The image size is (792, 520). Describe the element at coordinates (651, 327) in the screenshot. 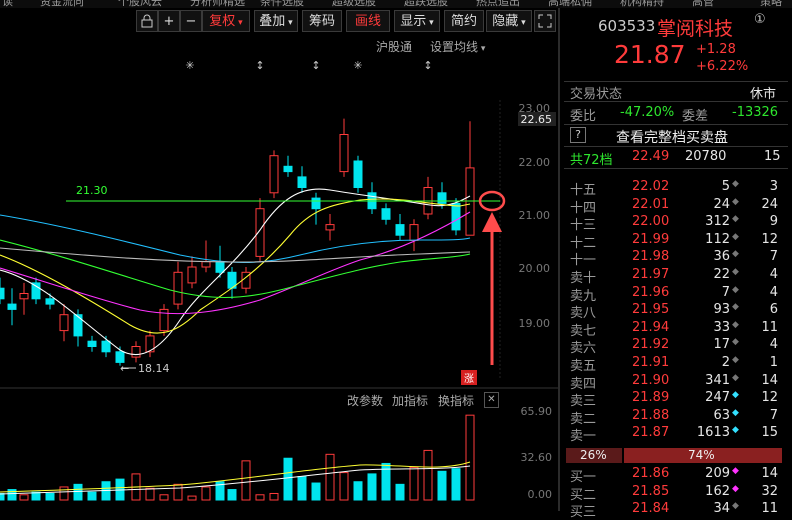

I see `ask-price: 21.94` at that location.